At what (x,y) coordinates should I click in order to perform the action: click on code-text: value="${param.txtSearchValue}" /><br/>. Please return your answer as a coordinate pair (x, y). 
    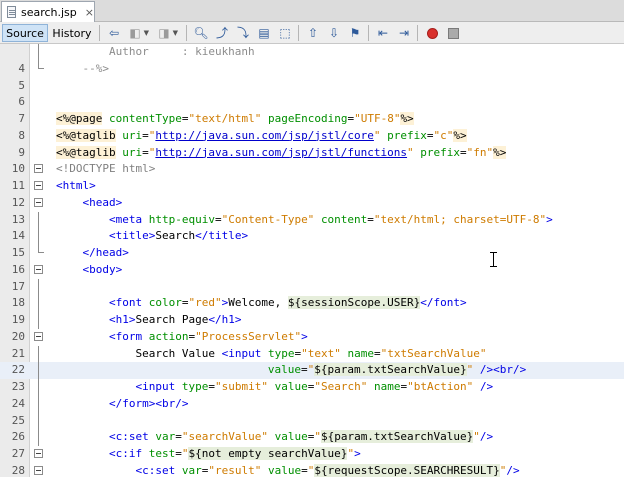
    Looking at the image, I should click on (291, 370).